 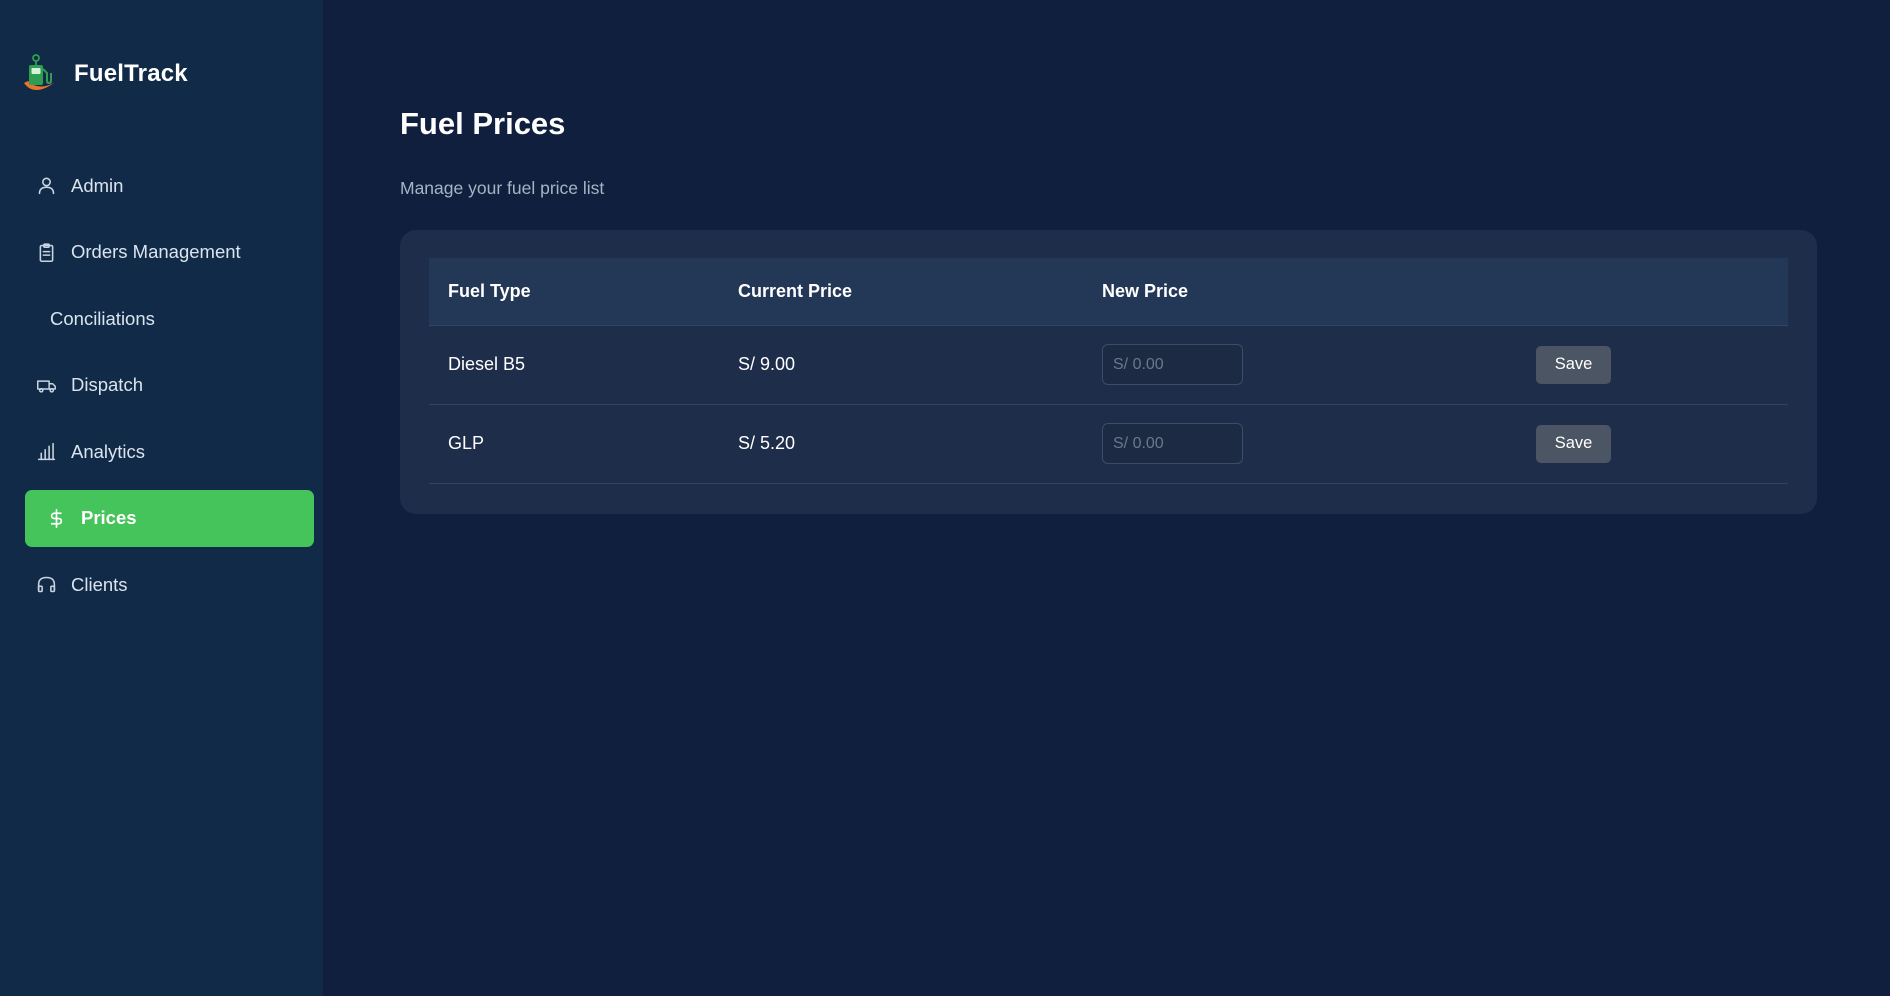 What do you see at coordinates (156, 251) in the screenshot?
I see `sidebar-item-label: Orders Management` at bounding box center [156, 251].